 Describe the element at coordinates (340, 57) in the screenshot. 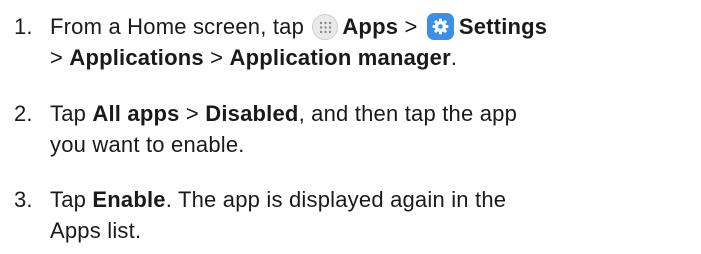

I see `application-manager-label: Application manager` at that location.